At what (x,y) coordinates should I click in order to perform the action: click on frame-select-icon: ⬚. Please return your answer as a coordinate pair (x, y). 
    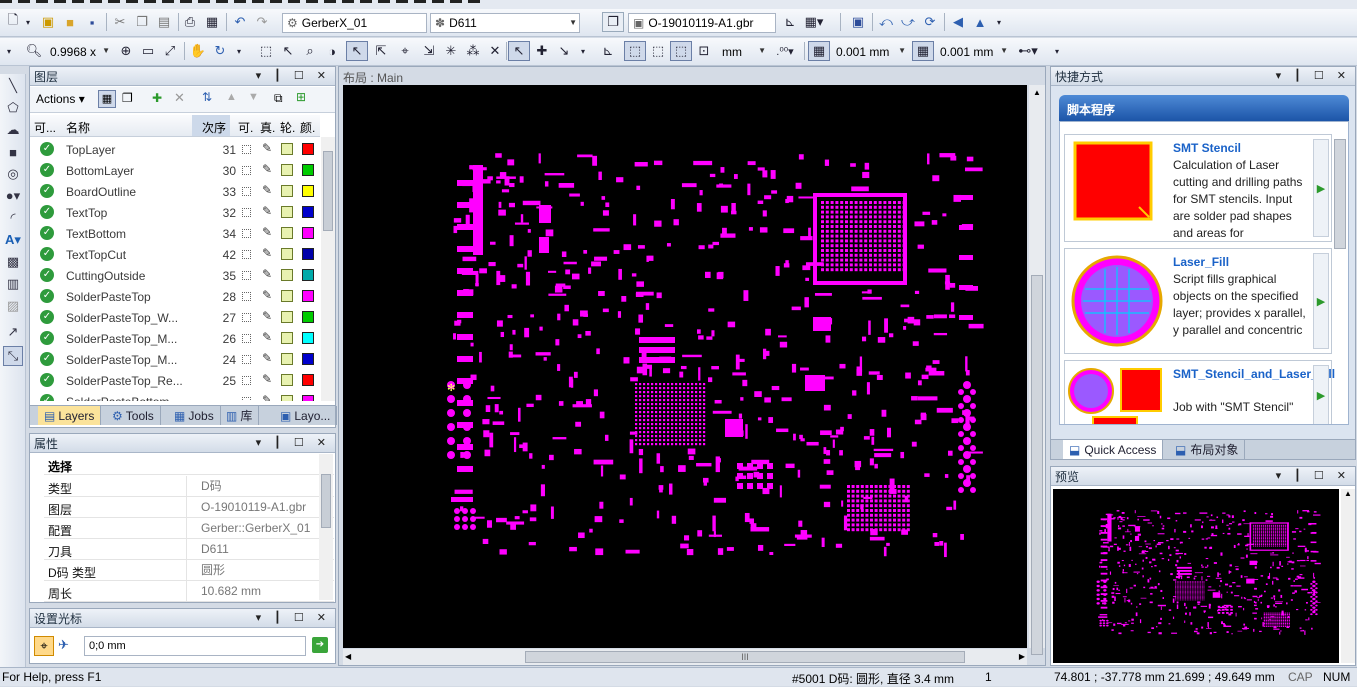
    Looking at the image, I should click on (681, 51).